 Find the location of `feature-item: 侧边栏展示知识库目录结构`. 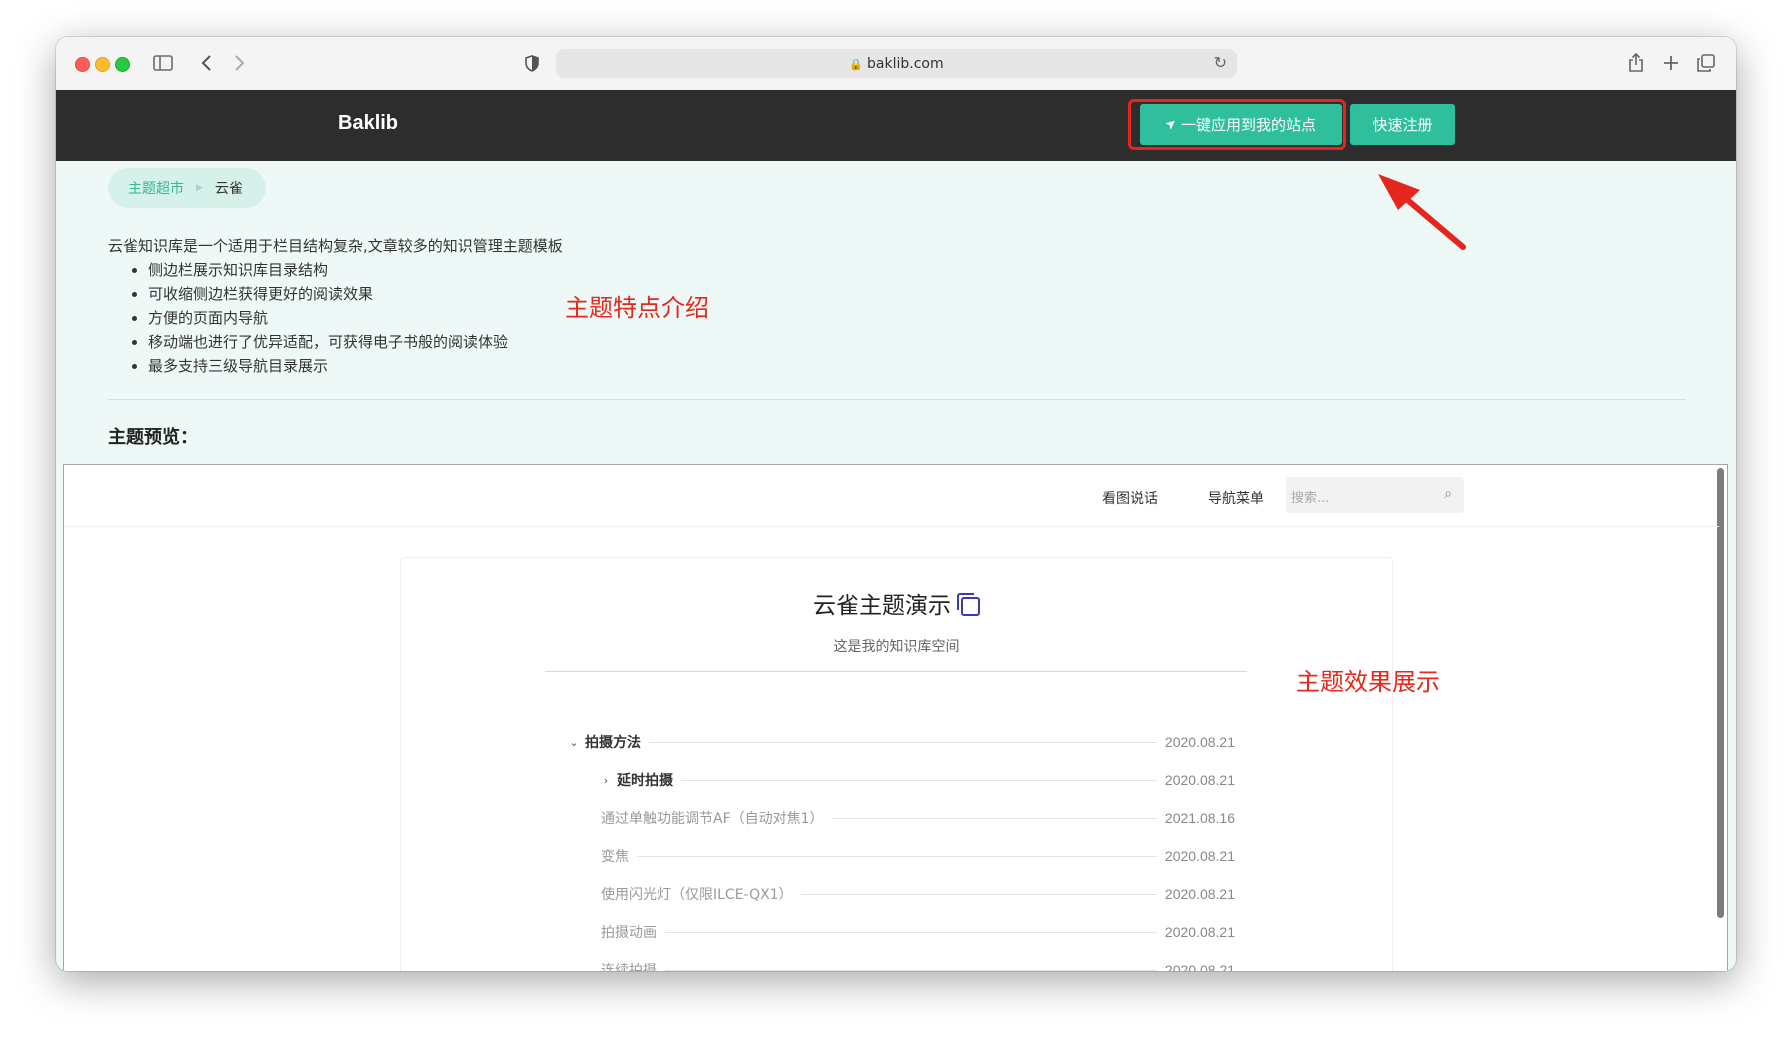

feature-item: 侧边栏展示知识库目录结构 is located at coordinates (328, 270).